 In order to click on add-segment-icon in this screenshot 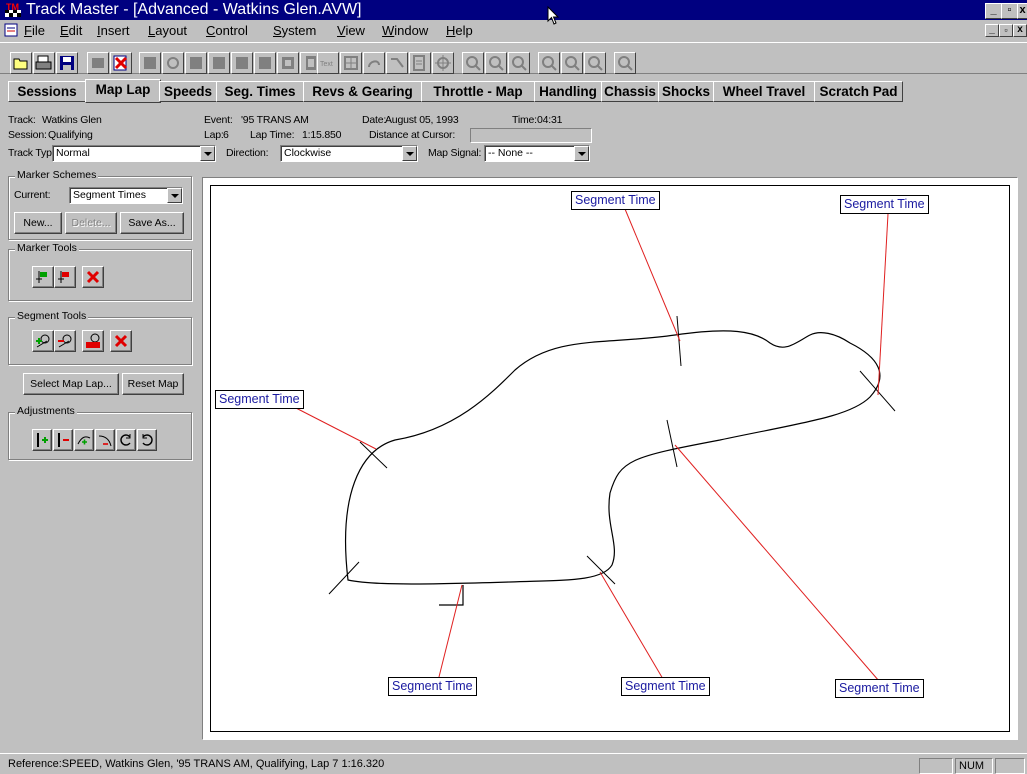, I will do `click(43, 341)`.